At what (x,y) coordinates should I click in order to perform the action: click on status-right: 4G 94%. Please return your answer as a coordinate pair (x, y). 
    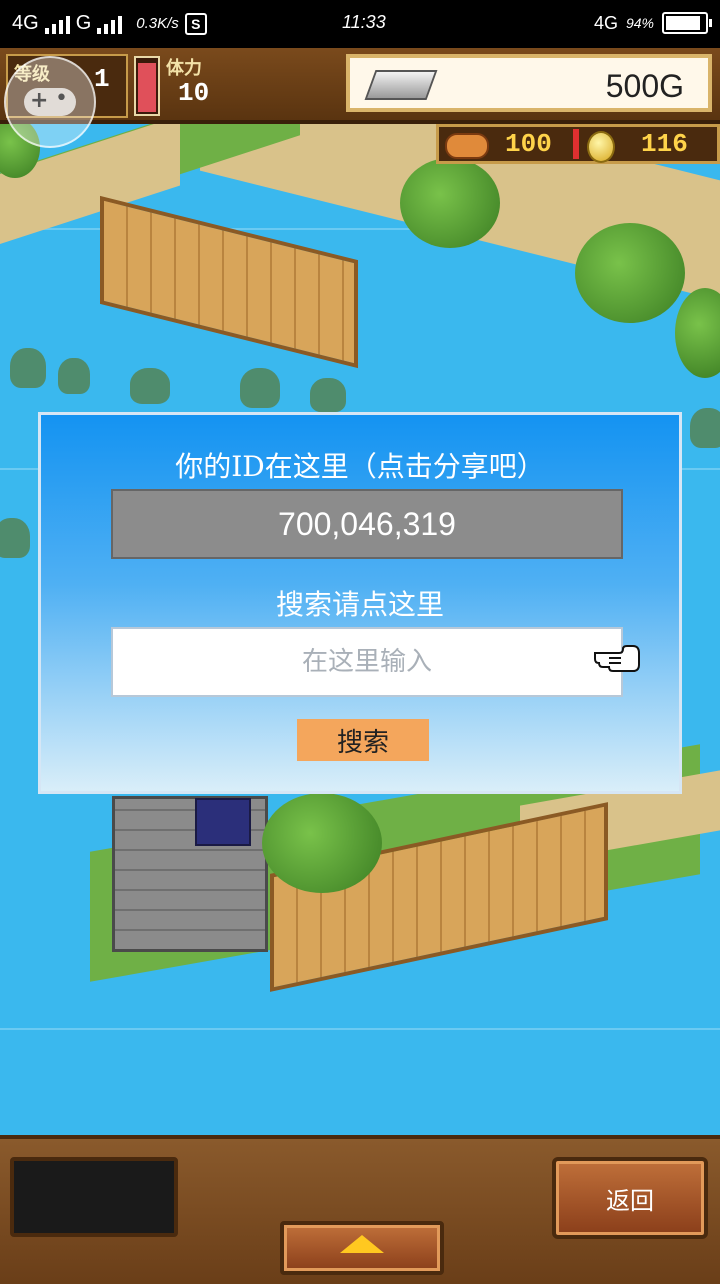
    Looking at the image, I should click on (652, 23).